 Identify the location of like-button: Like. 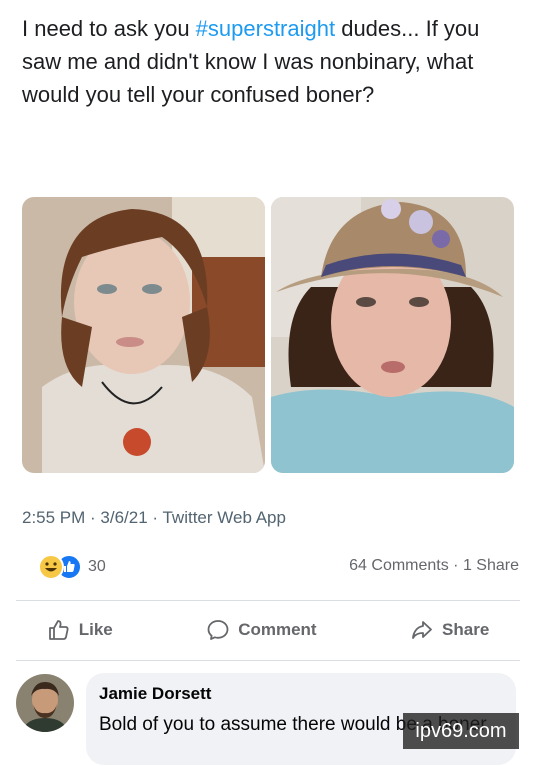
(80, 630).